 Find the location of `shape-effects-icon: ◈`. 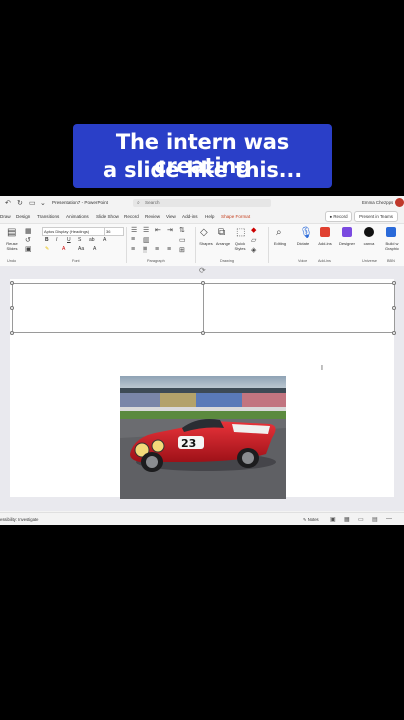

shape-effects-icon: ◈ is located at coordinates (253, 250).